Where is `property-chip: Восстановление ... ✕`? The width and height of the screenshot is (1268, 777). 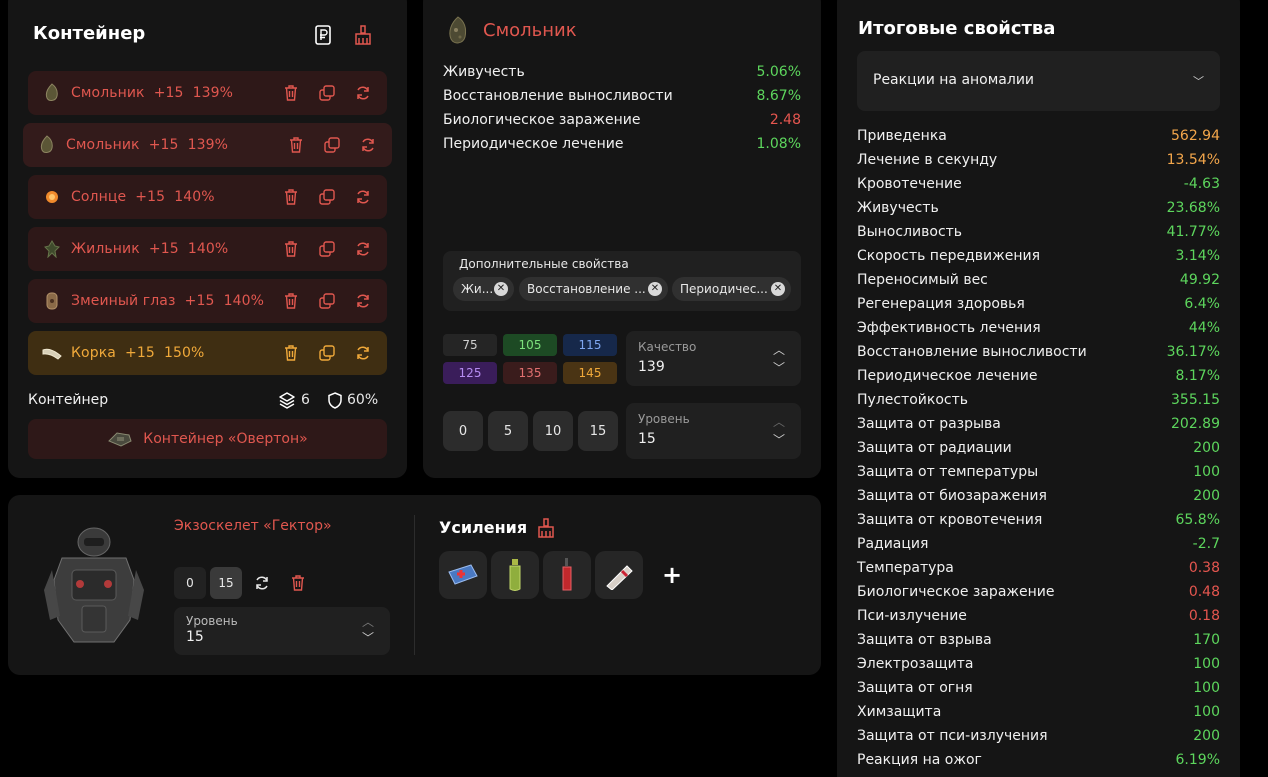 property-chip: Восстановление ... ✕ is located at coordinates (593, 289).